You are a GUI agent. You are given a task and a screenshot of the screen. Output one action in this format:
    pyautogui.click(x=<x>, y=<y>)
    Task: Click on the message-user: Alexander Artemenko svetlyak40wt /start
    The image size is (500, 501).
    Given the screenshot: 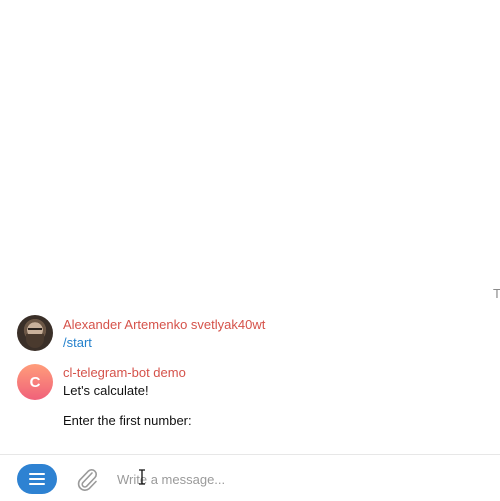 What is the action you would take?
    pyautogui.click(x=252, y=335)
    